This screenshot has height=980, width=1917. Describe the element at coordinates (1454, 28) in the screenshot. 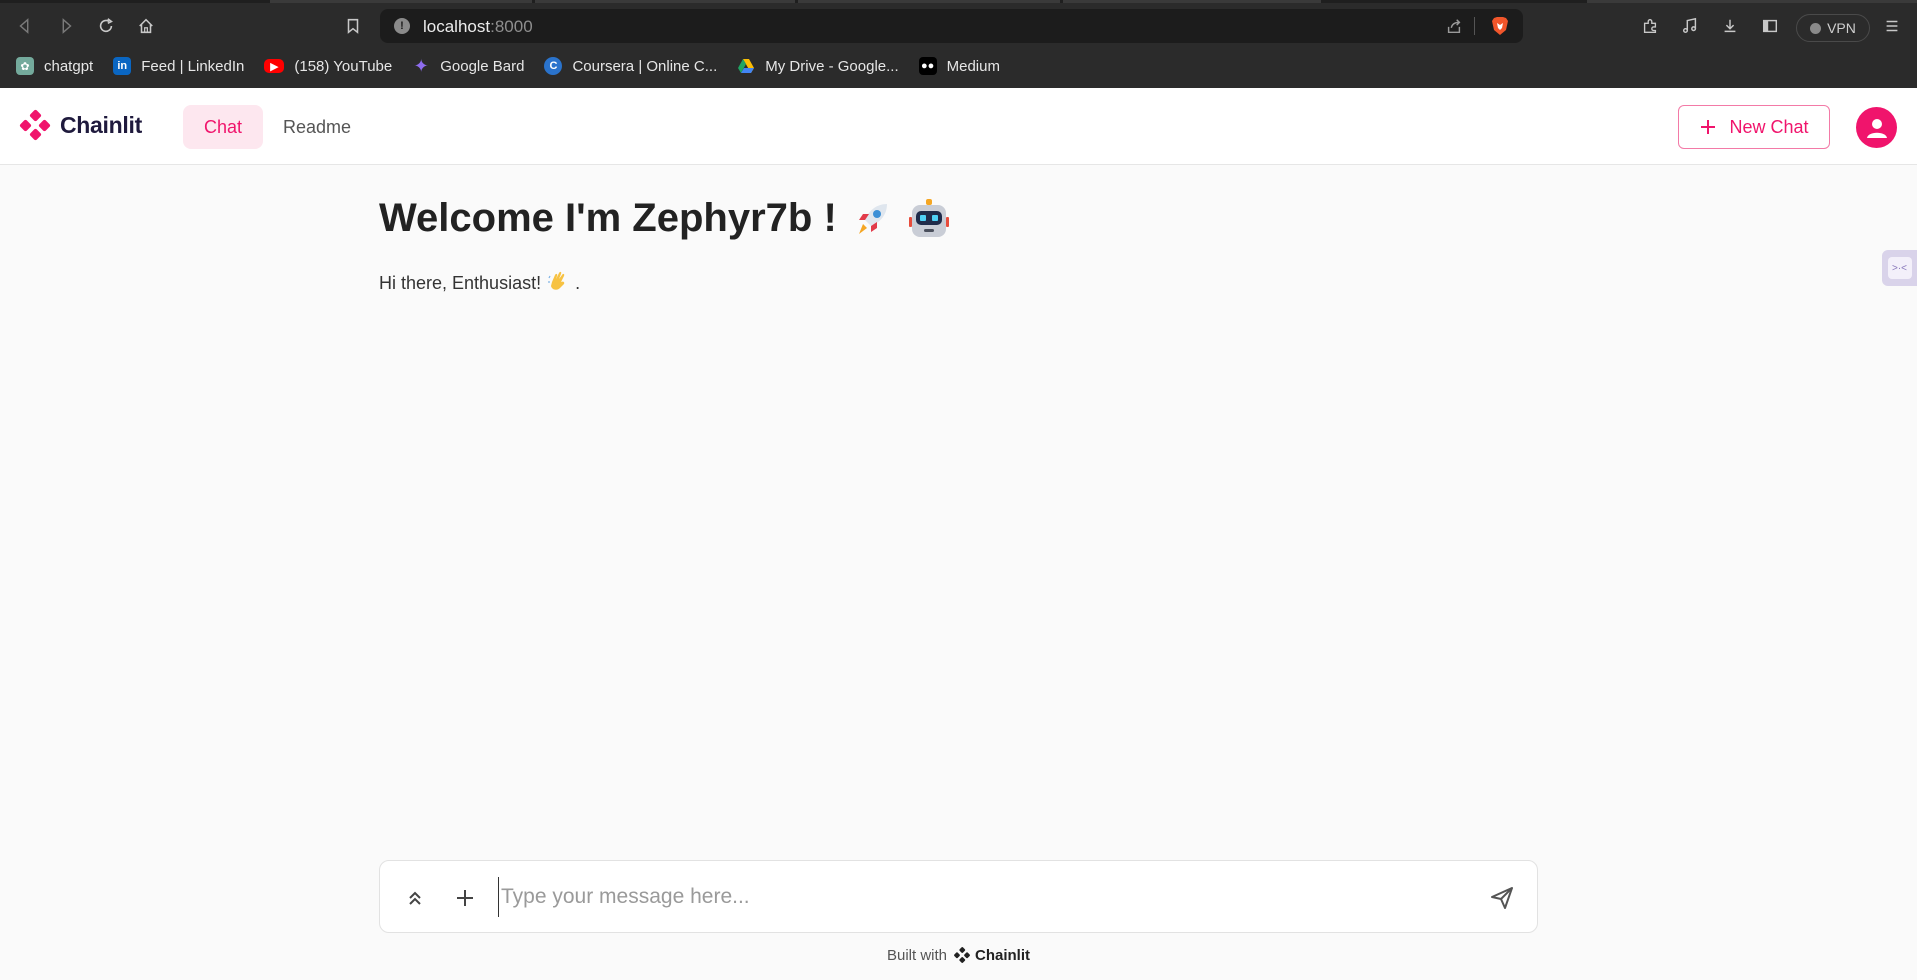

I see `share-icon` at that location.